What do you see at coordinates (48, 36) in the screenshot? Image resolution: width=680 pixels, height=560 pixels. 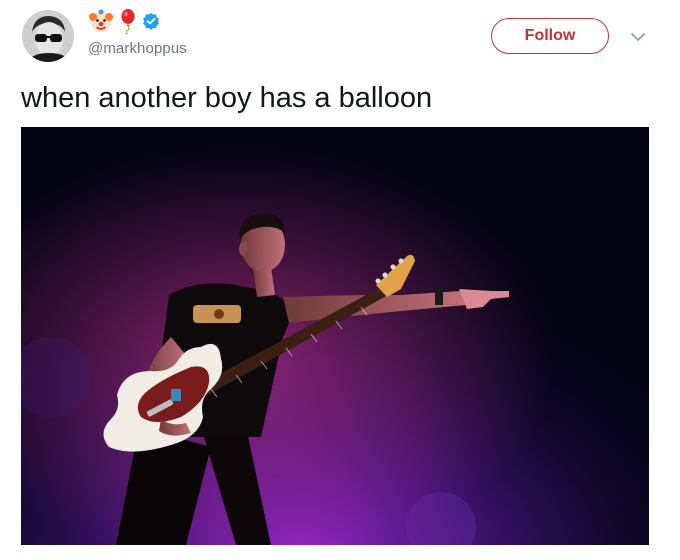 I see `avatar` at bounding box center [48, 36].